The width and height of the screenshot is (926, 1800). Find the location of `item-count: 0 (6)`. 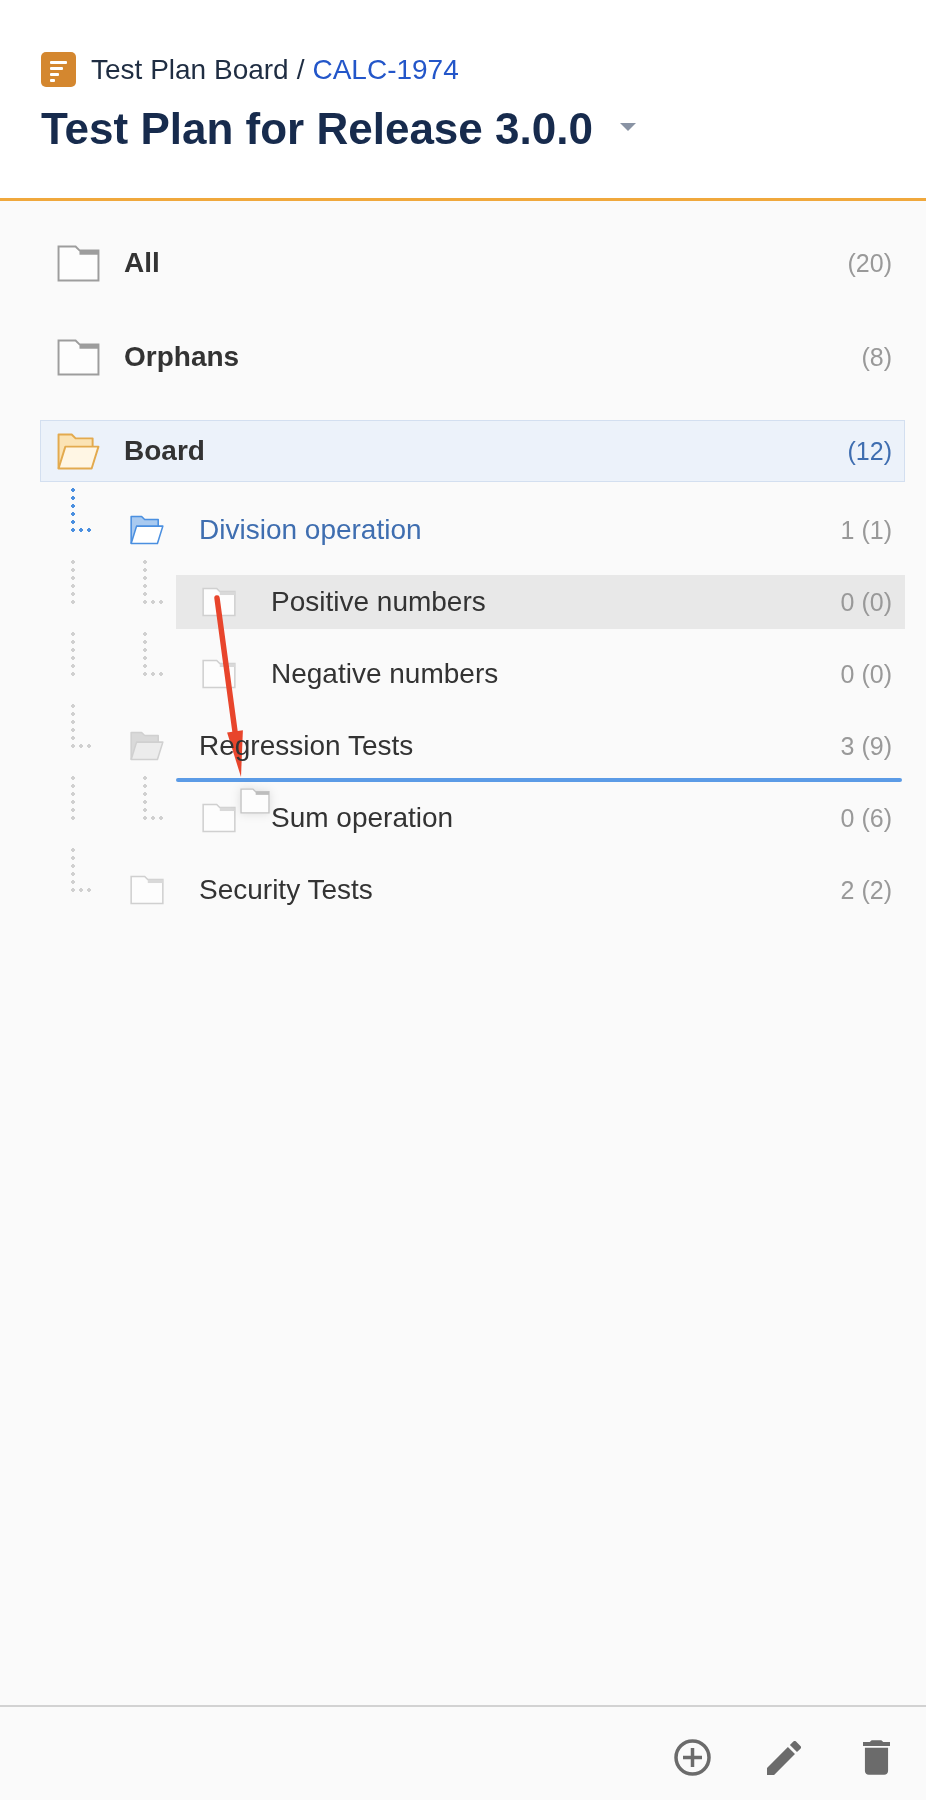

item-count: 0 (6) is located at coordinates (866, 818).